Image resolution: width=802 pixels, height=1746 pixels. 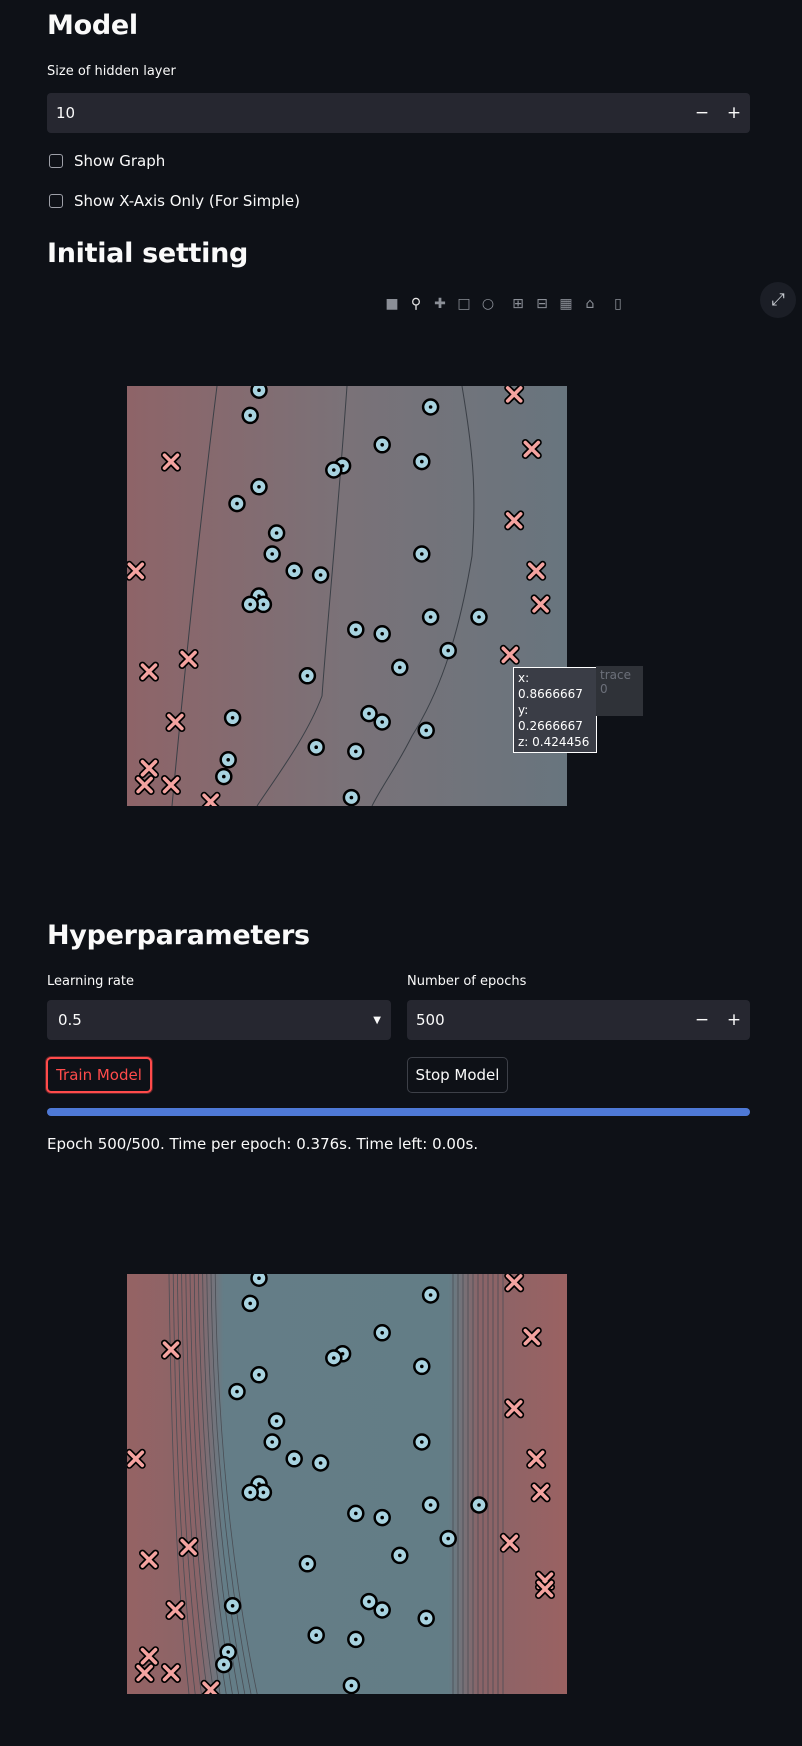 I want to click on hidden-decrement-button: −, so click(x=702, y=113).